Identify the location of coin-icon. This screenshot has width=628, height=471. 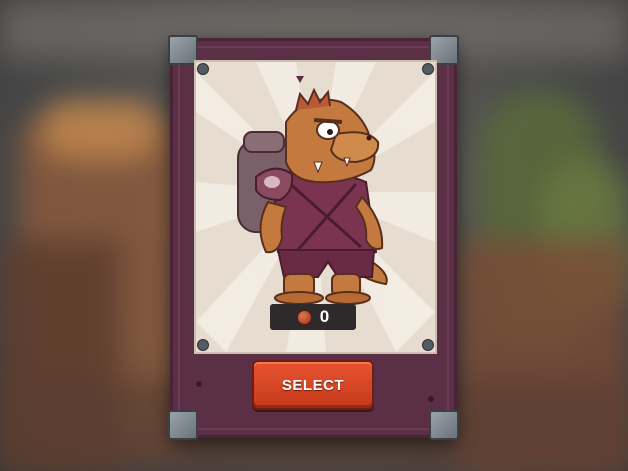
(304, 317).